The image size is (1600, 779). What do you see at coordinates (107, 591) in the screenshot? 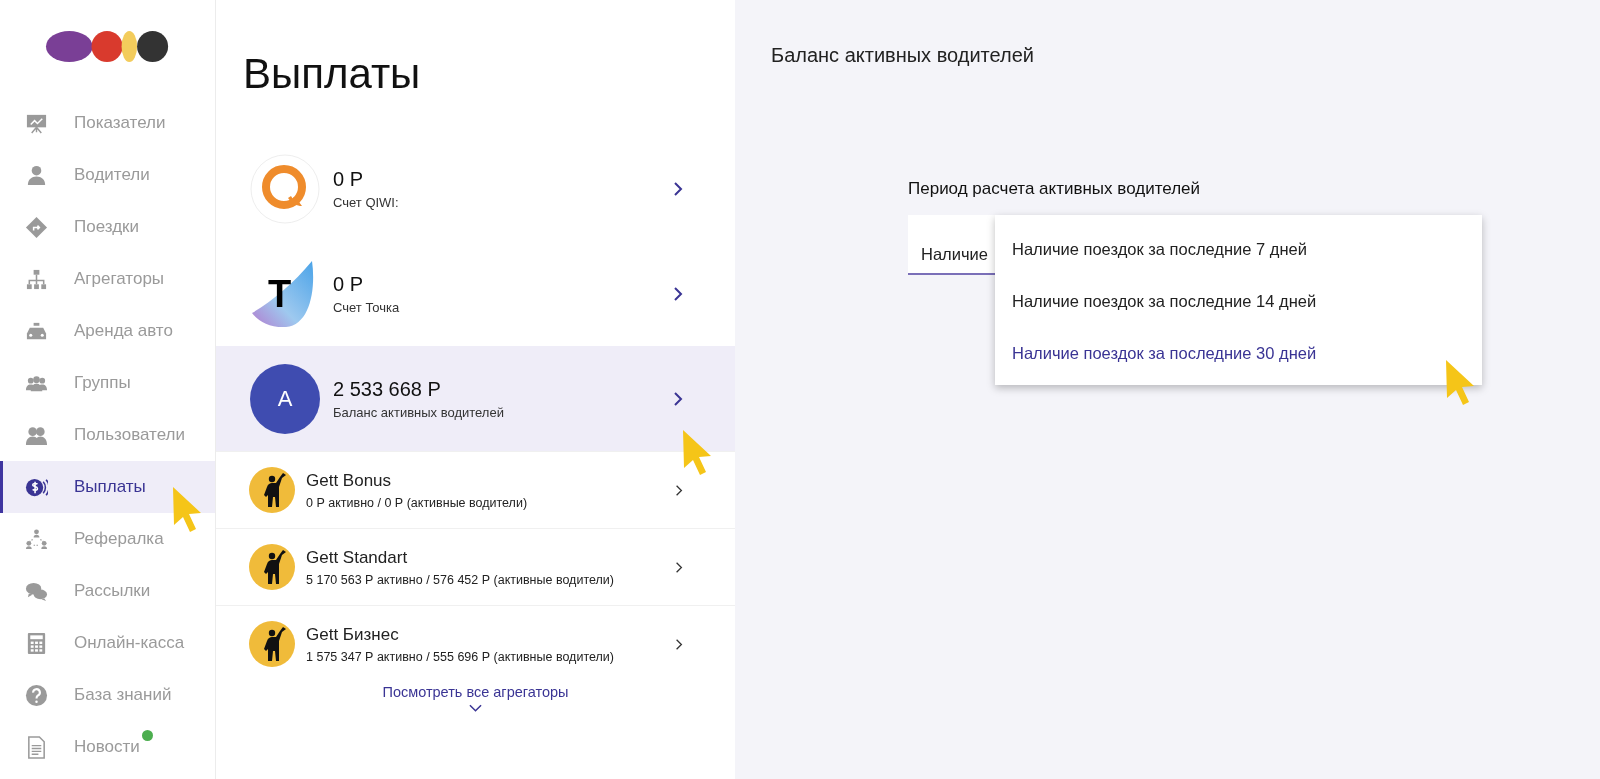
I see `nav-item: Рассылки` at bounding box center [107, 591].